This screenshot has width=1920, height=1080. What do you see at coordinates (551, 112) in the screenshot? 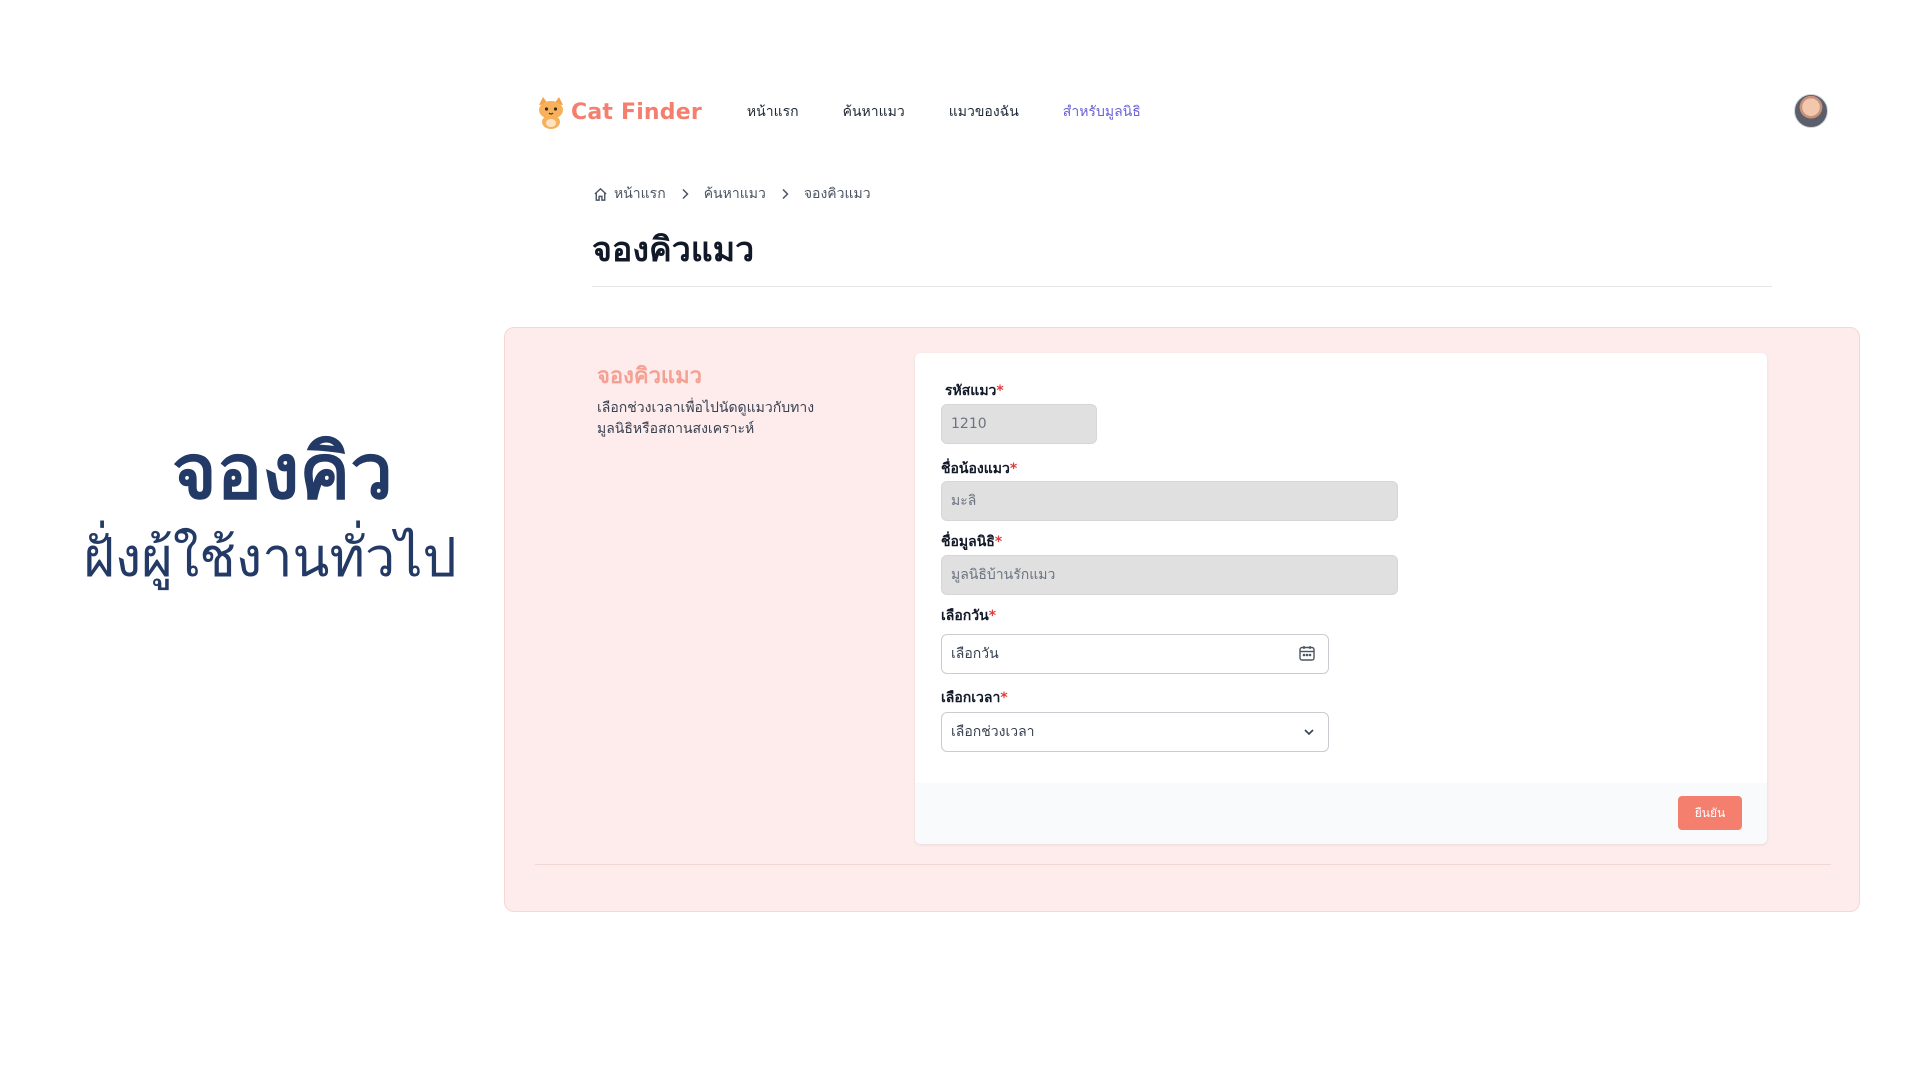
I see `cat-icon` at bounding box center [551, 112].